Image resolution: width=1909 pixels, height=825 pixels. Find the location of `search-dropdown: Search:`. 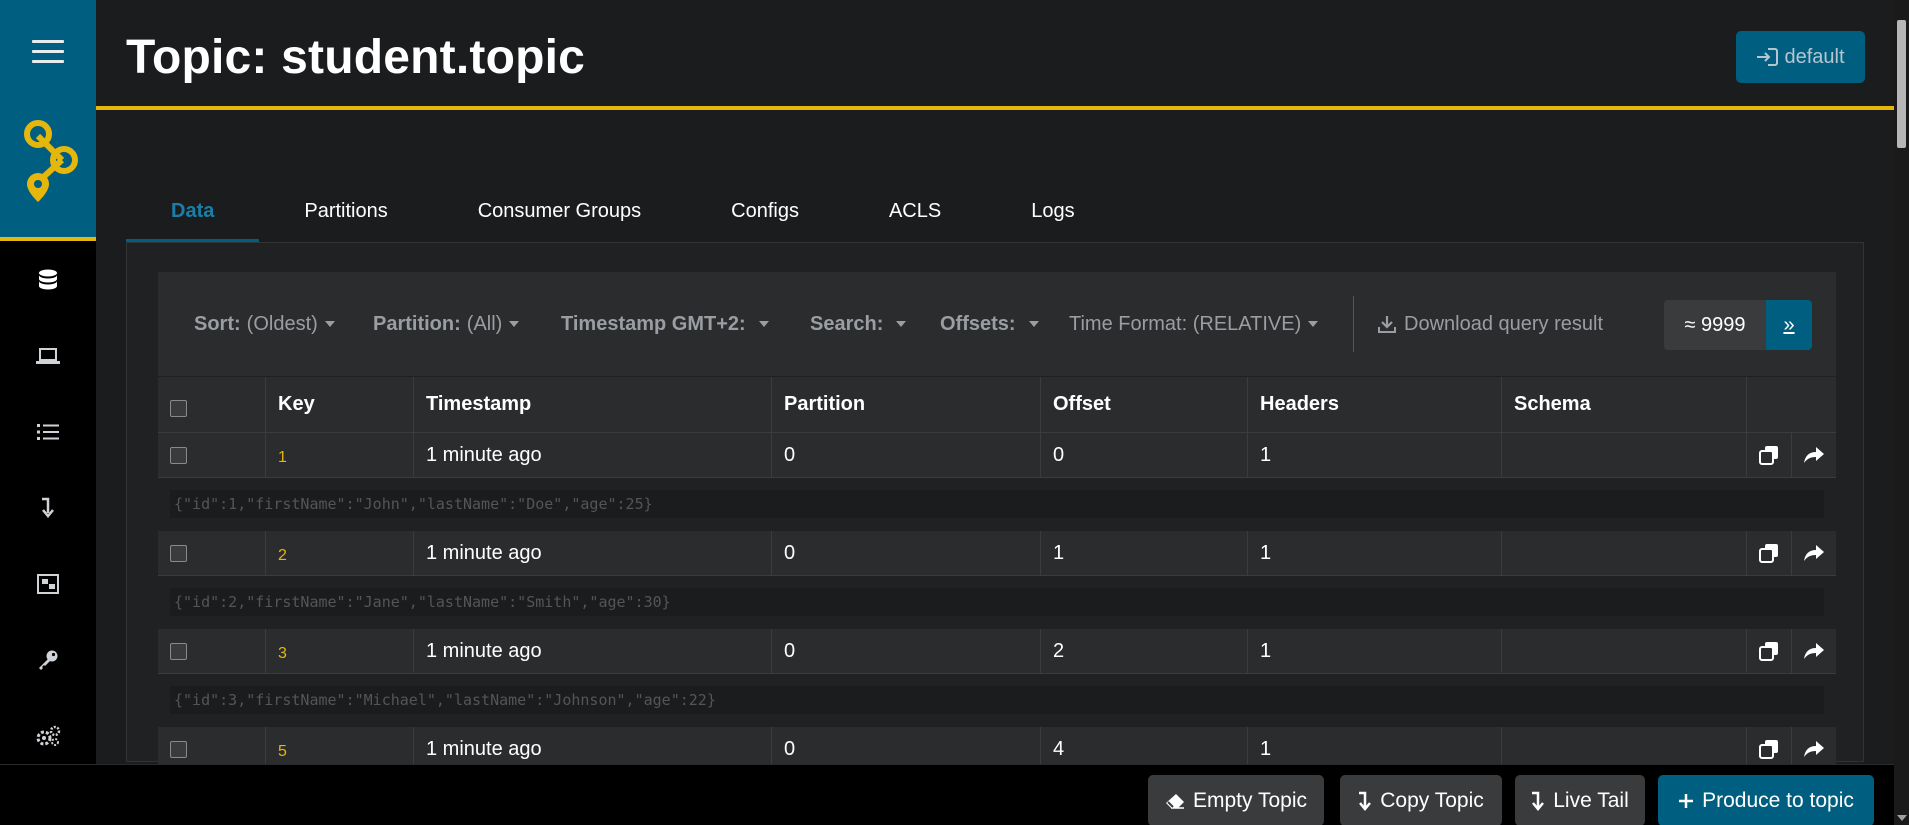

search-dropdown: Search: is located at coordinates (858, 324).